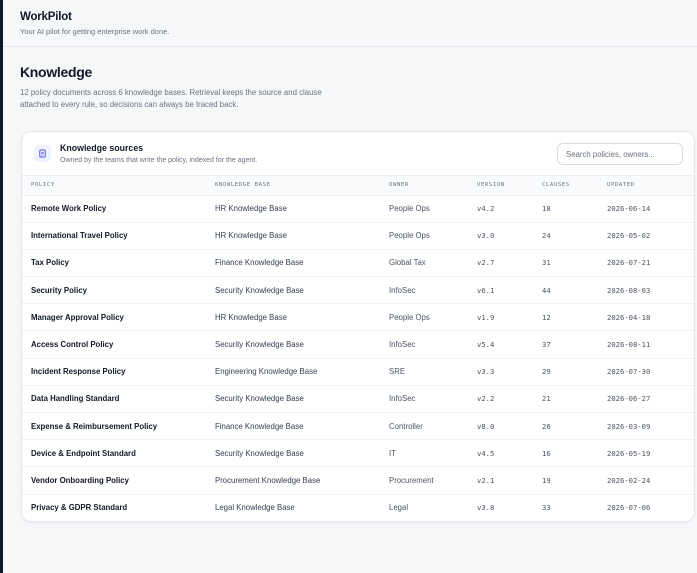 This screenshot has height=573, width=697. I want to click on policy-name: Incident Response Policy, so click(78, 372).